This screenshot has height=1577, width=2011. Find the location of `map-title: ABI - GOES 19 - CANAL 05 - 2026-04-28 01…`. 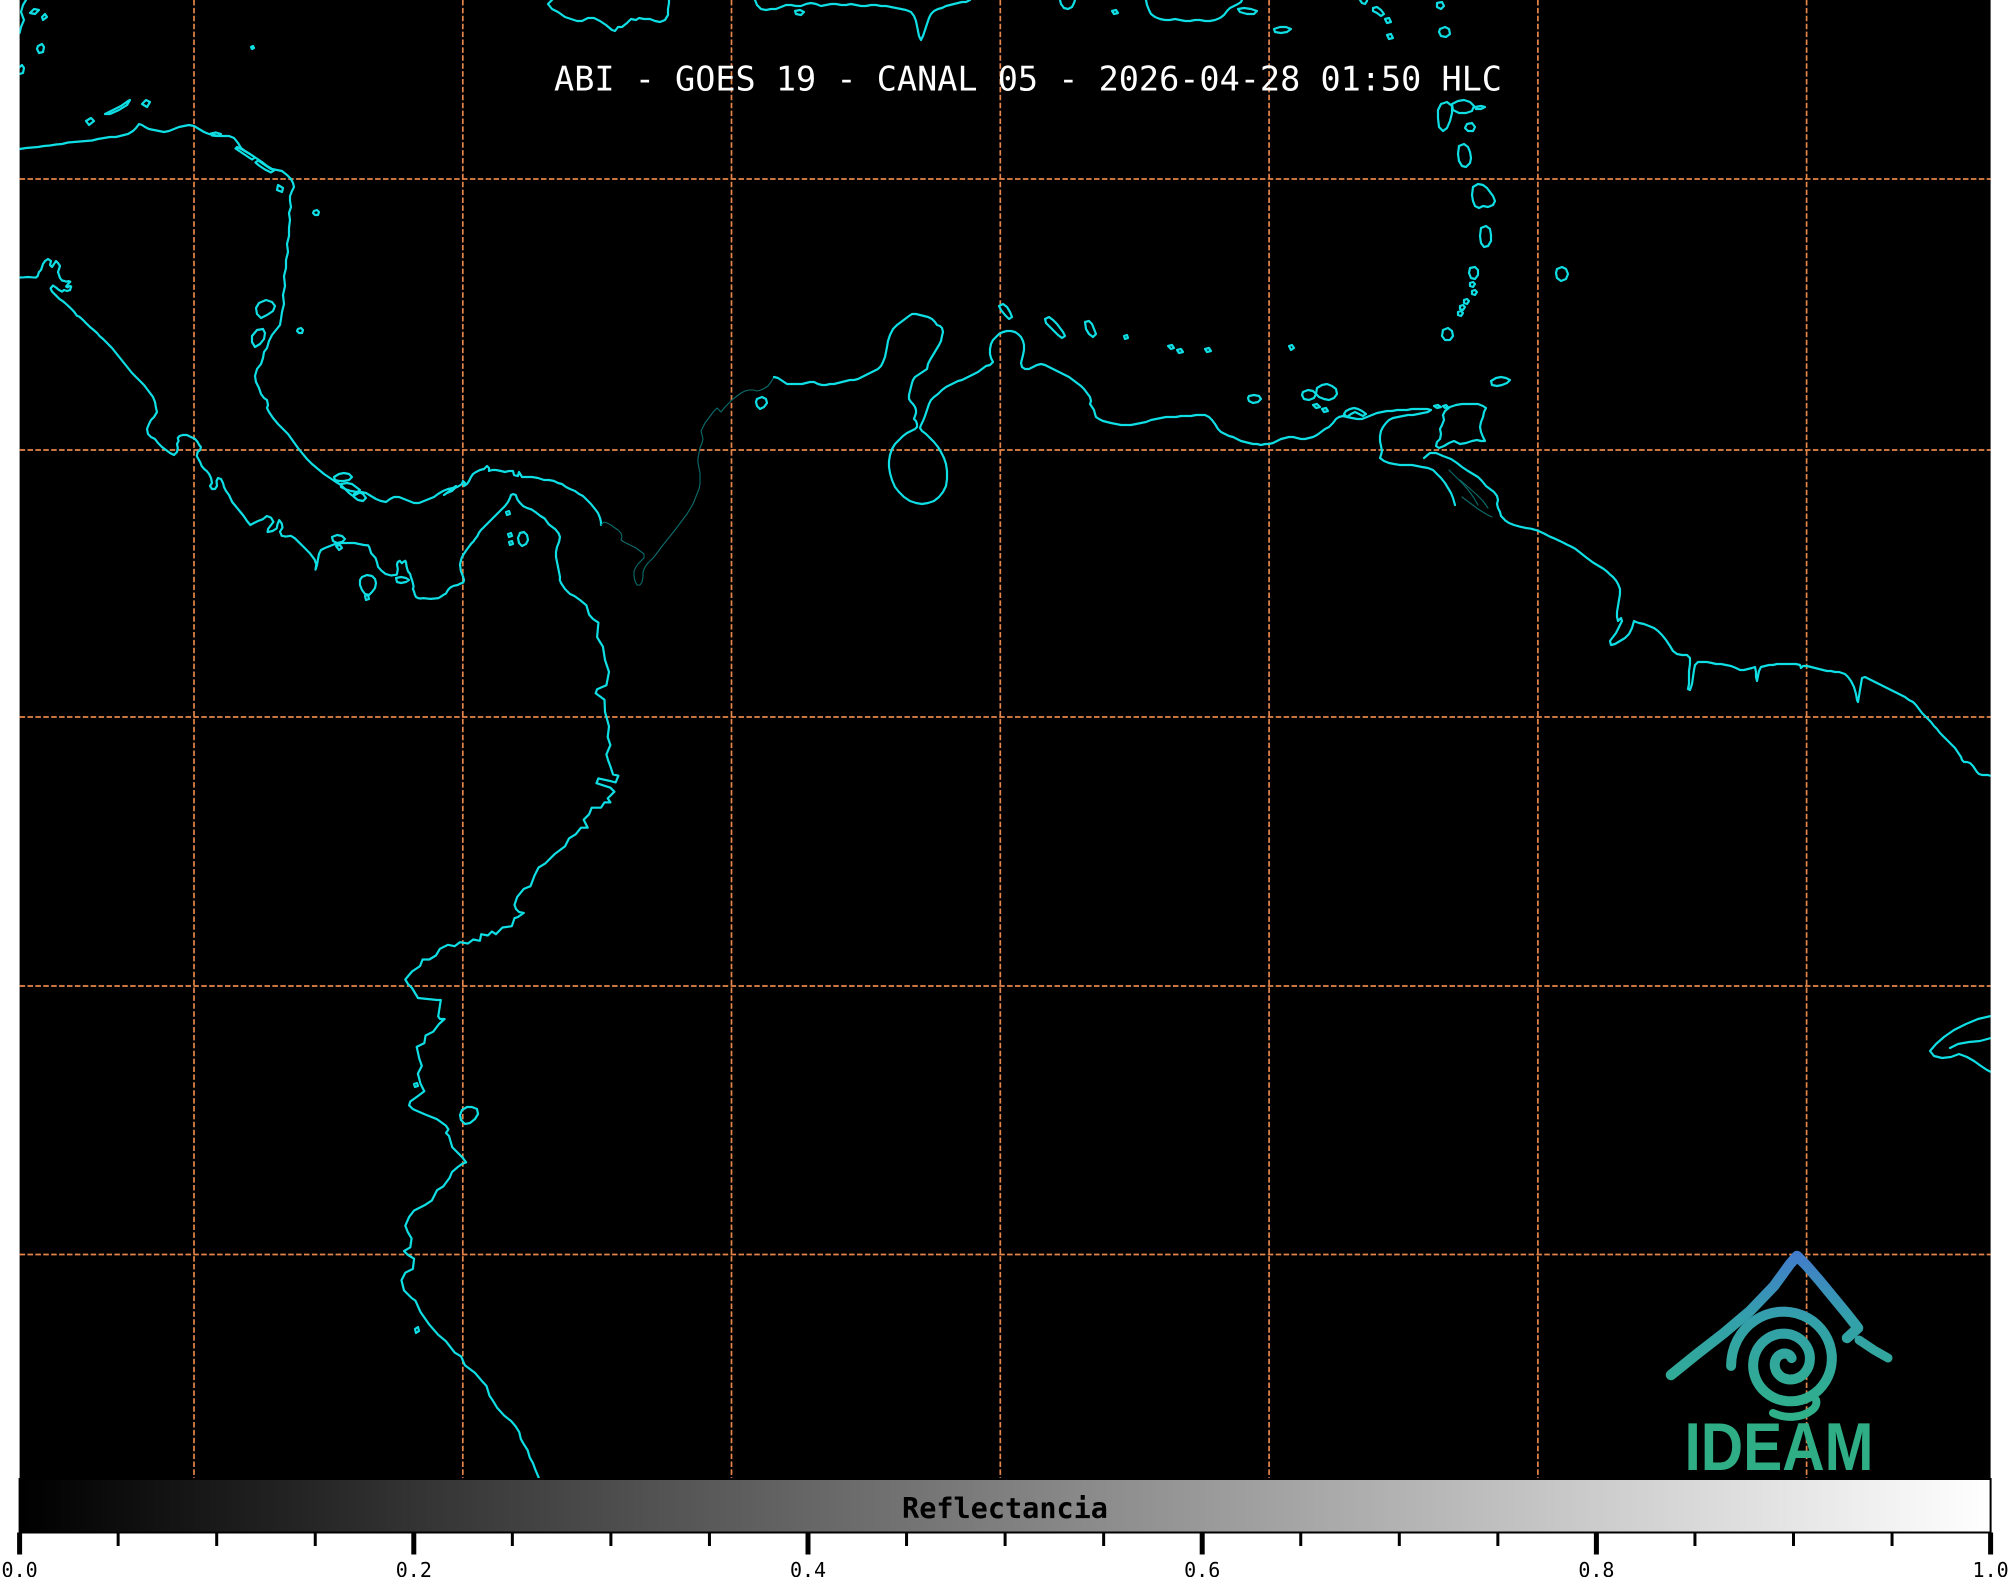

map-title: ABI - GOES 19 - CANAL 05 - 2026-04-28 01… is located at coordinates (1028, 79).